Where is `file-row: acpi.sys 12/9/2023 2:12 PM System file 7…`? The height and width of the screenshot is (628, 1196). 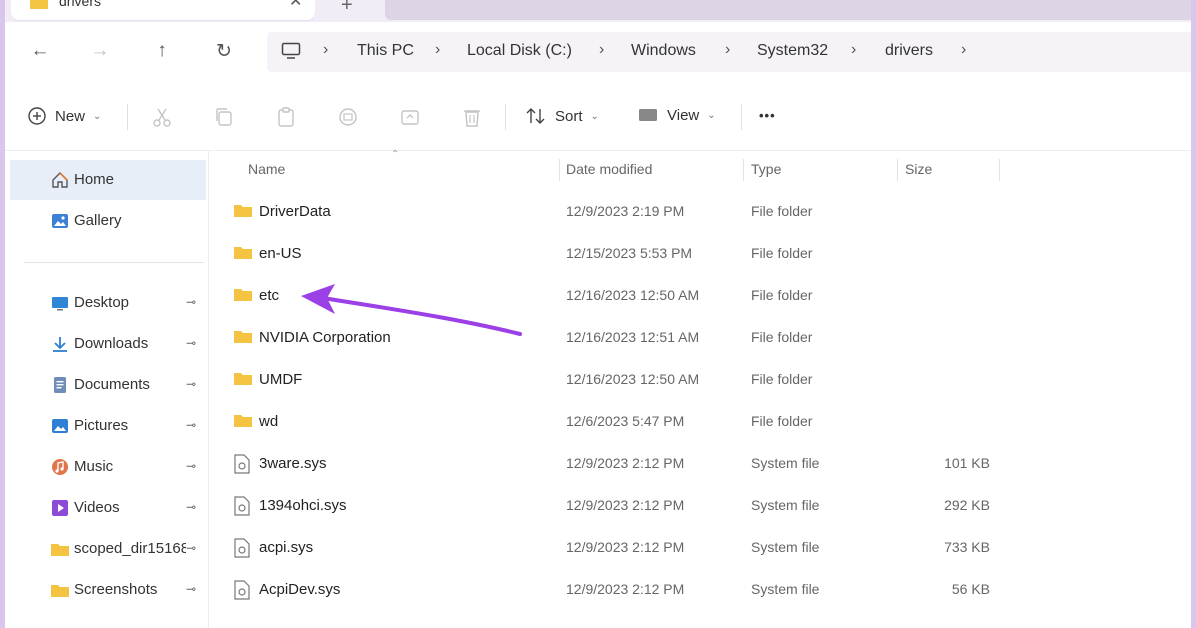 file-row: acpi.sys 12/9/2023 2:12 PM System file 7… is located at coordinates (608, 548).